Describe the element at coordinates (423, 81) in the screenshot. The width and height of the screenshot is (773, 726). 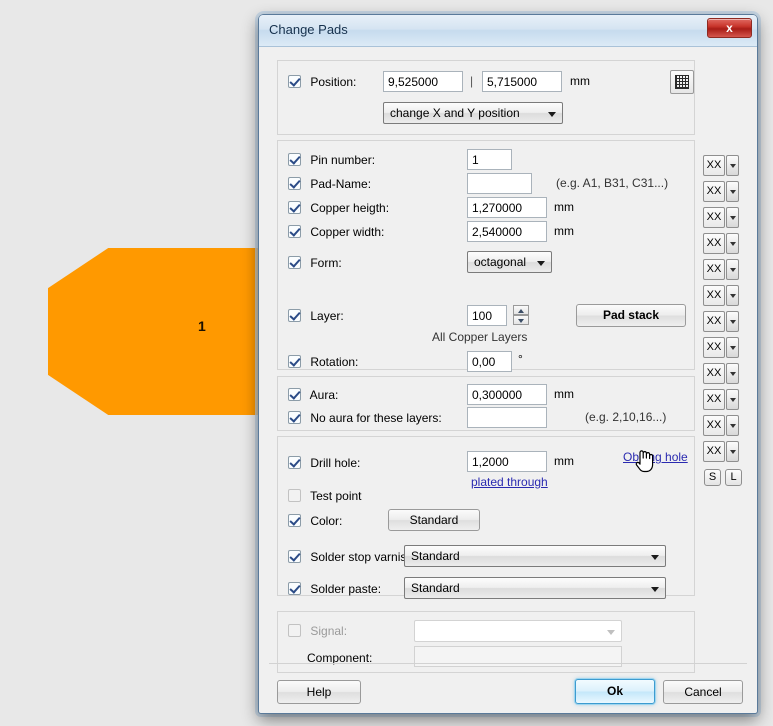
I see `position-x-input` at that location.